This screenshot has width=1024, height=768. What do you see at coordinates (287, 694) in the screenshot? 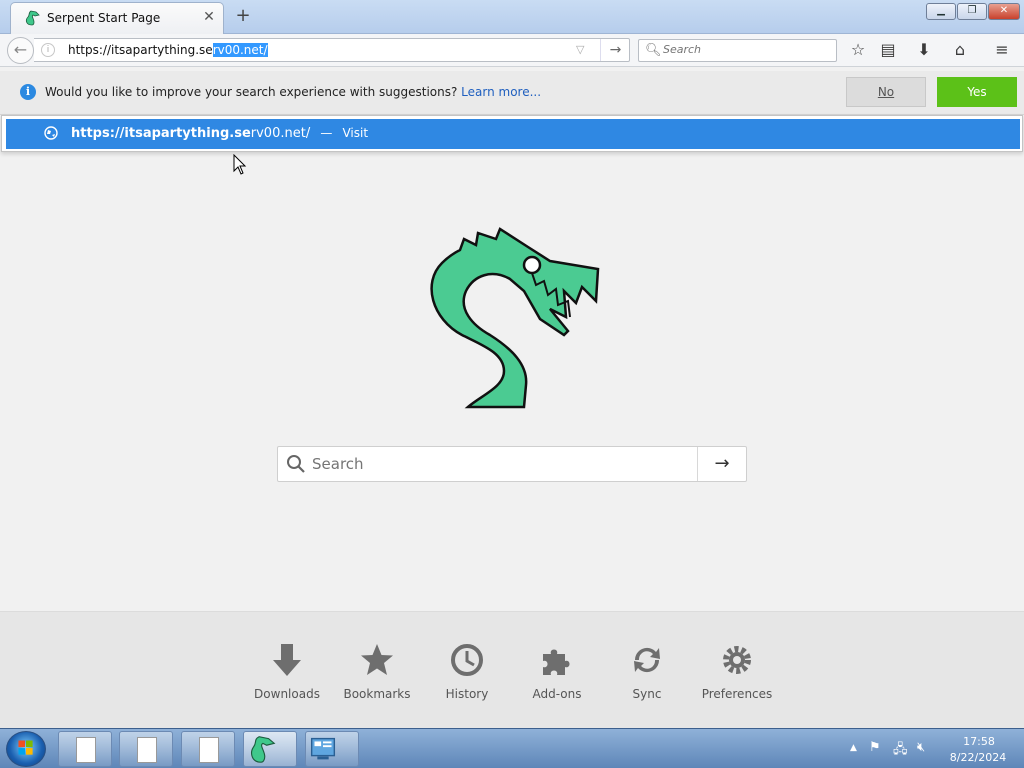
I see `launcher-label: Downloads` at bounding box center [287, 694].